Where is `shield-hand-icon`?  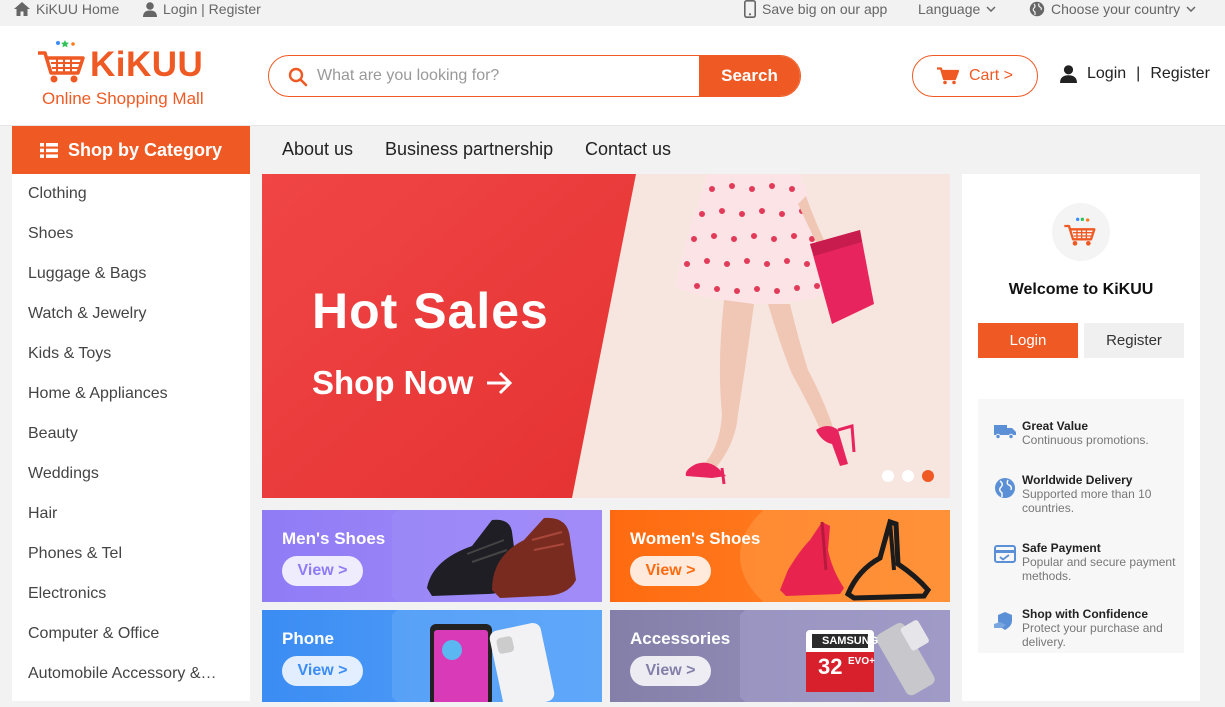
shield-hand-icon is located at coordinates (1003, 621).